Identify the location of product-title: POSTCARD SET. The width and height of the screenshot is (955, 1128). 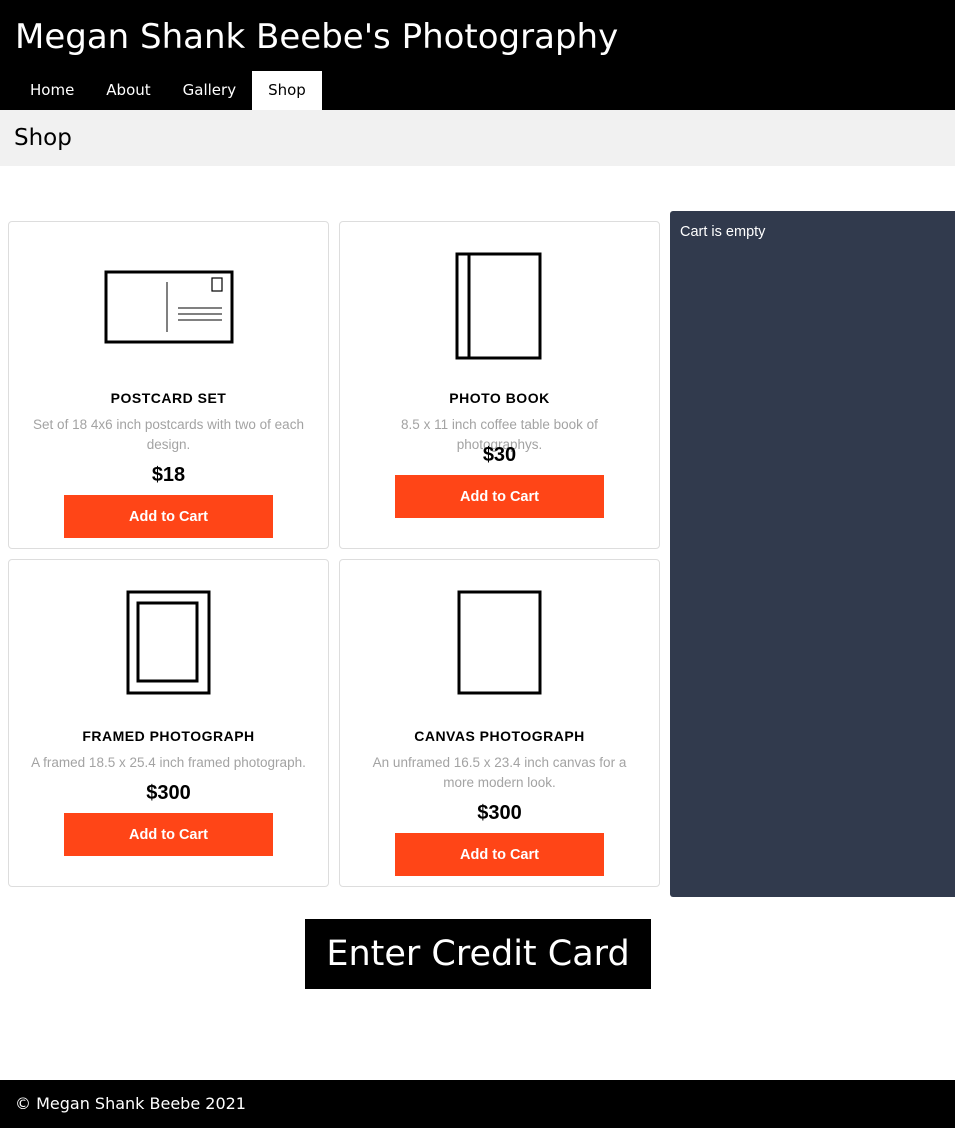
(168, 398).